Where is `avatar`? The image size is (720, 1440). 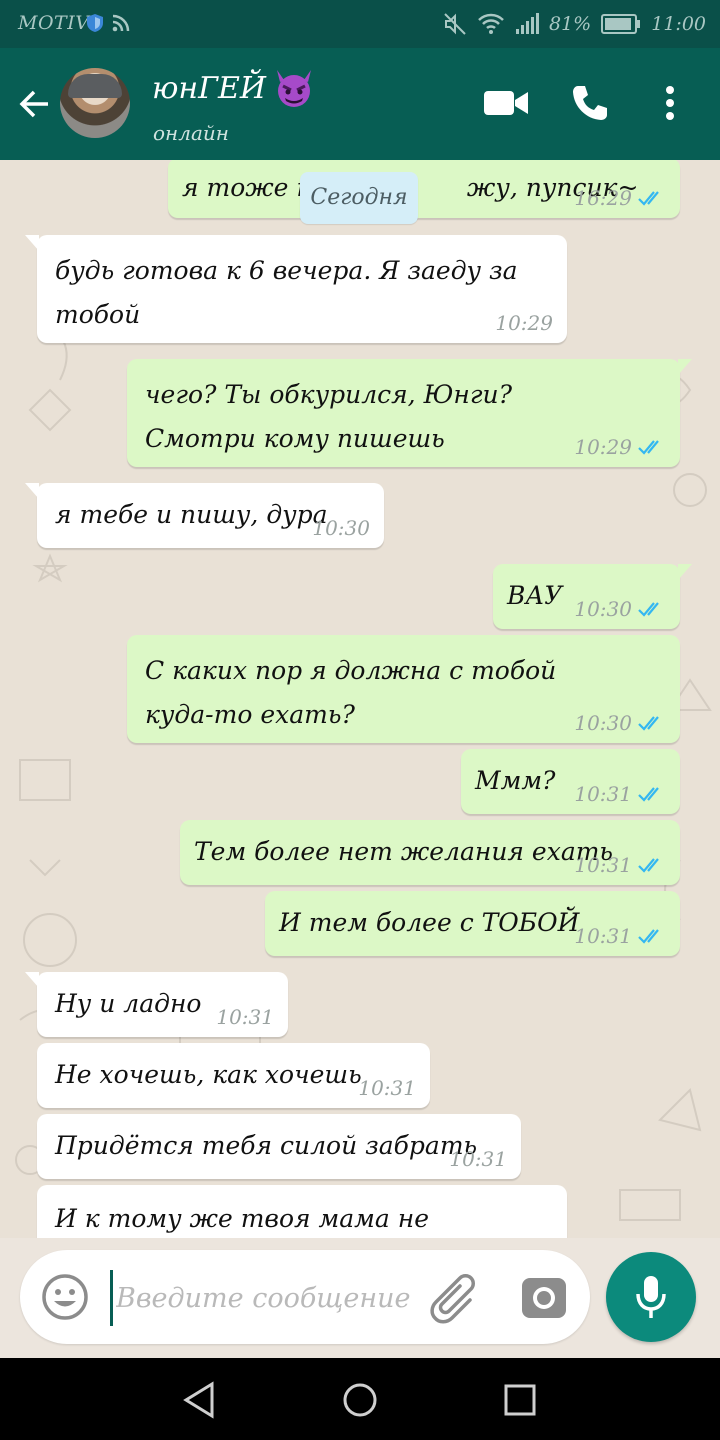 avatar is located at coordinates (95, 103).